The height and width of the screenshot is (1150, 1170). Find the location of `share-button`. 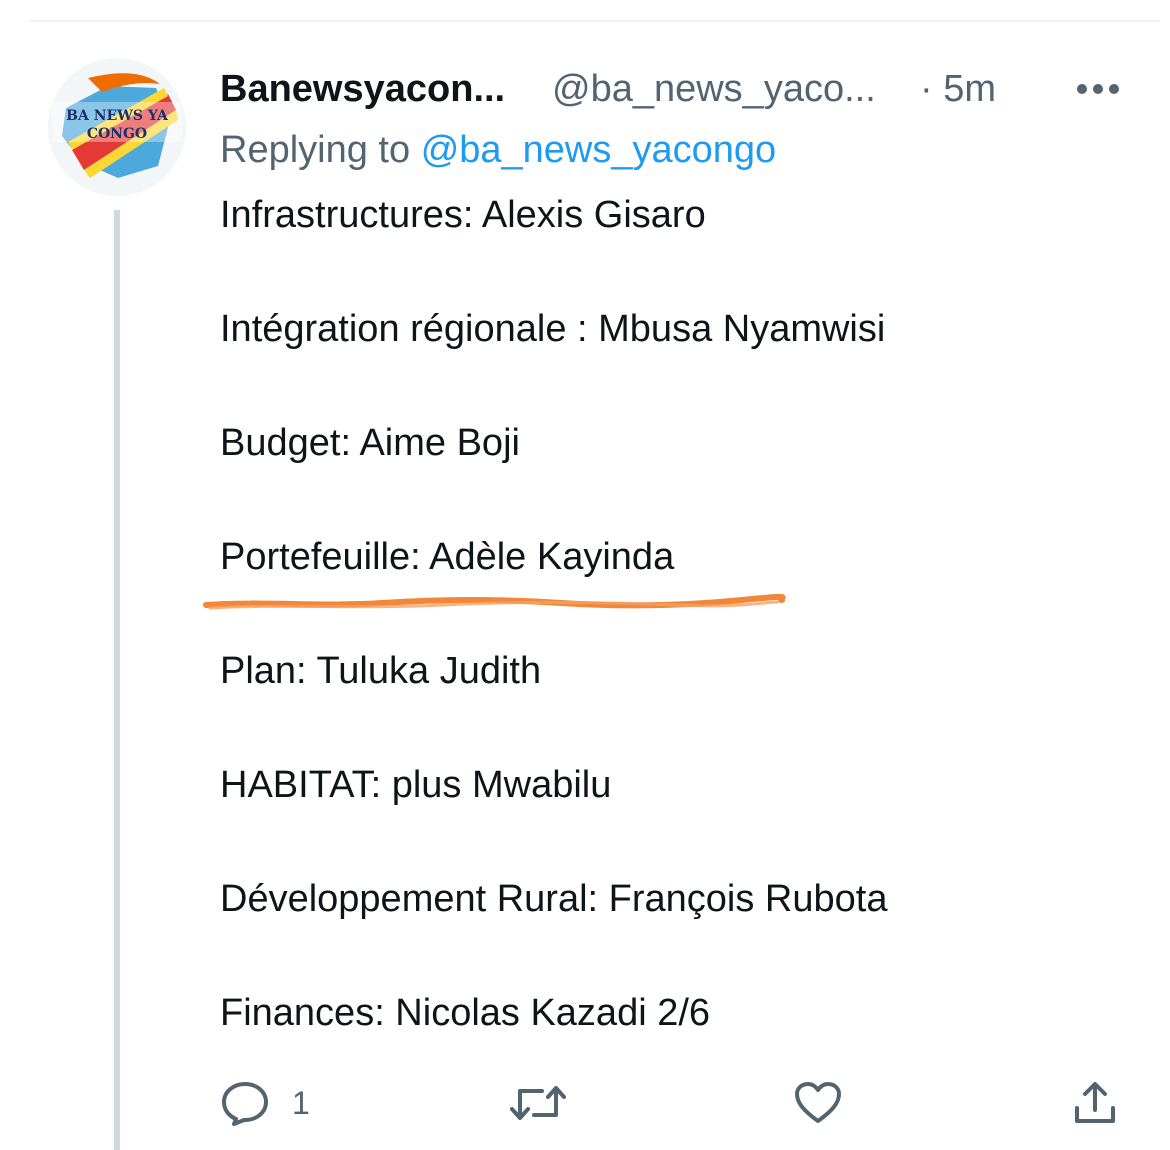

share-button is located at coordinates (1095, 1103).